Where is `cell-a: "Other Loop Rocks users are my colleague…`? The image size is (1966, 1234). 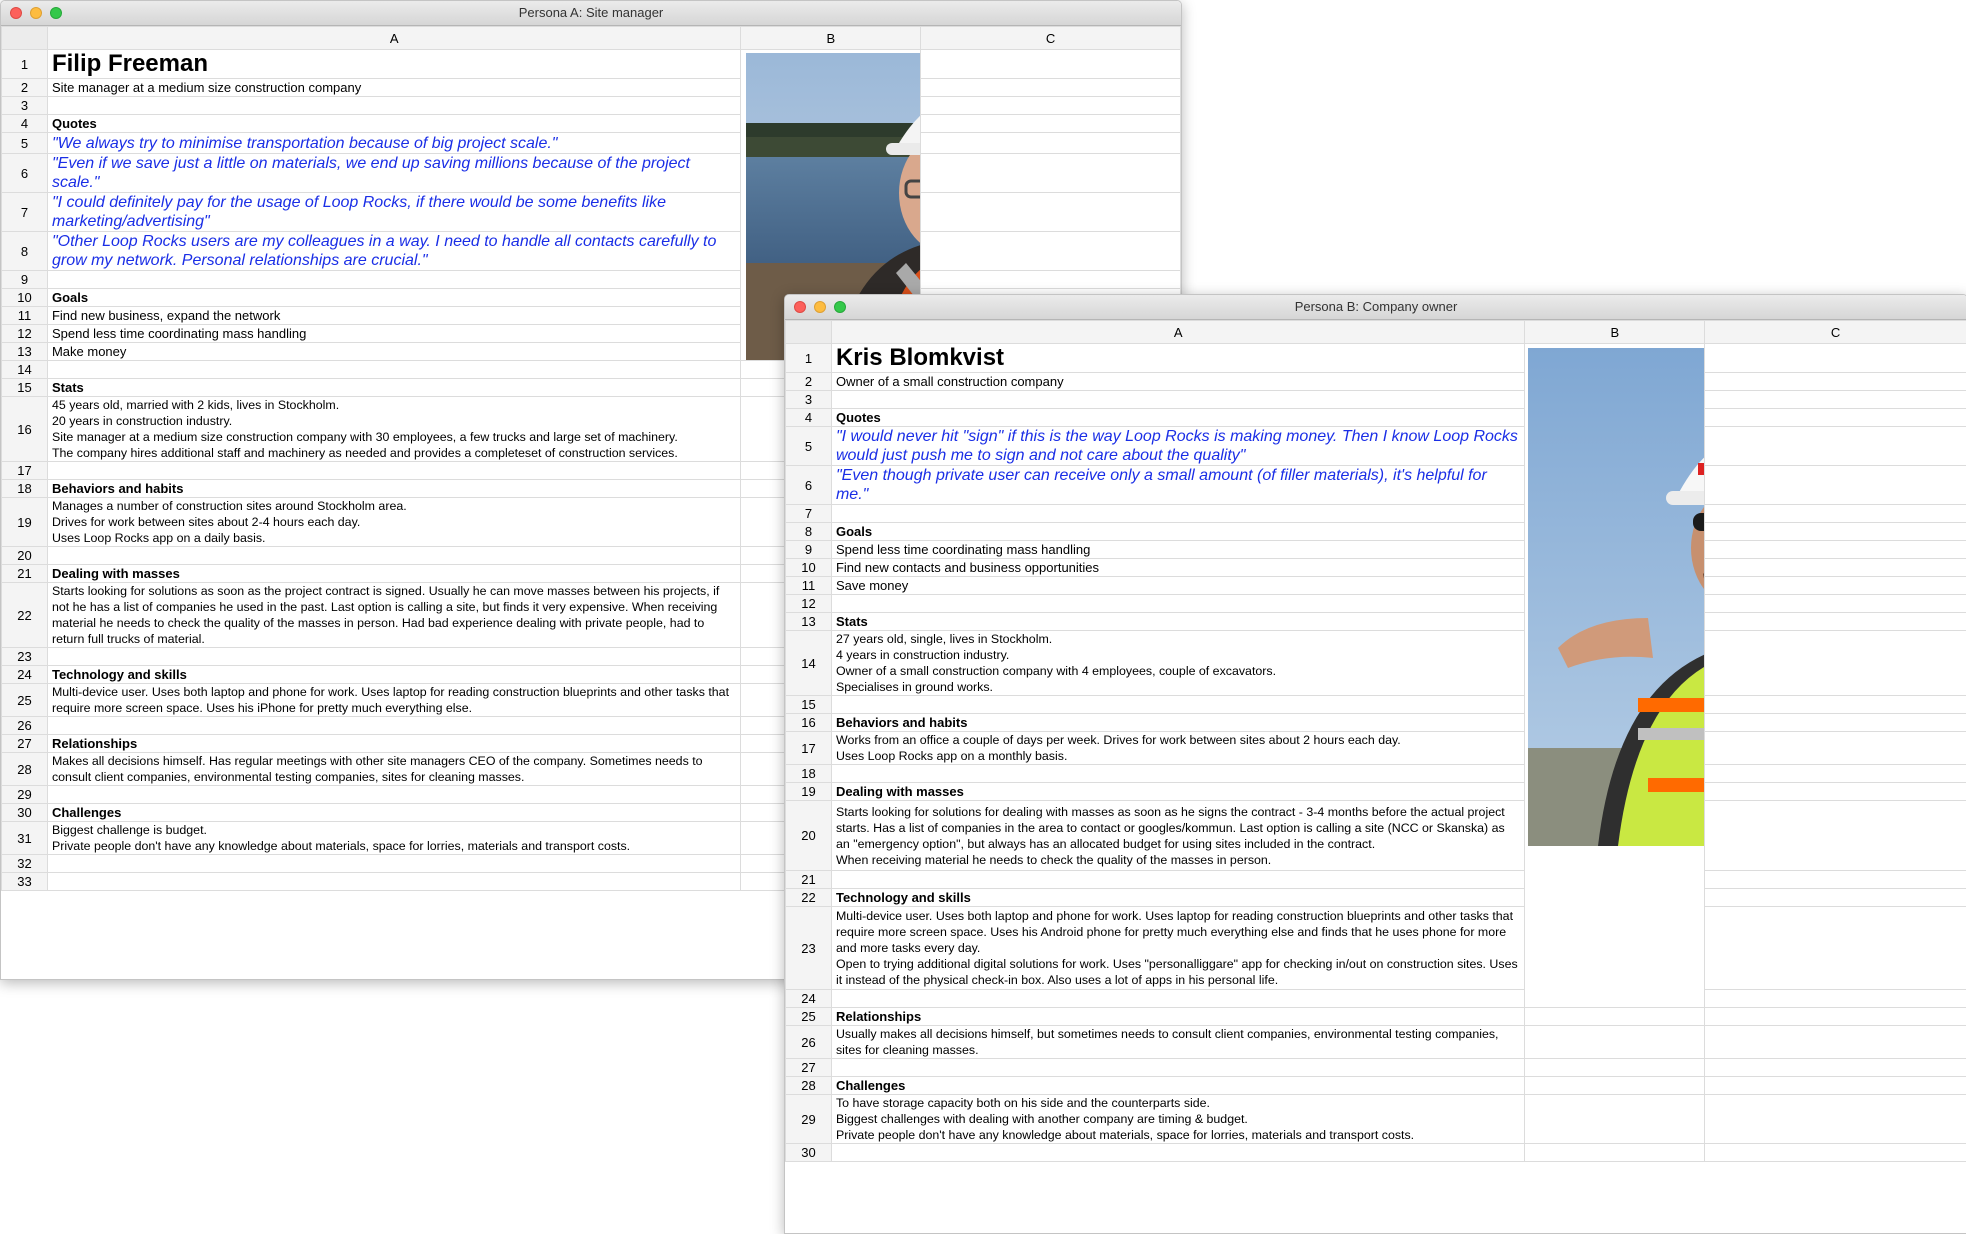
cell-a: "Other Loop Rocks users are my colleague… is located at coordinates (393, 251).